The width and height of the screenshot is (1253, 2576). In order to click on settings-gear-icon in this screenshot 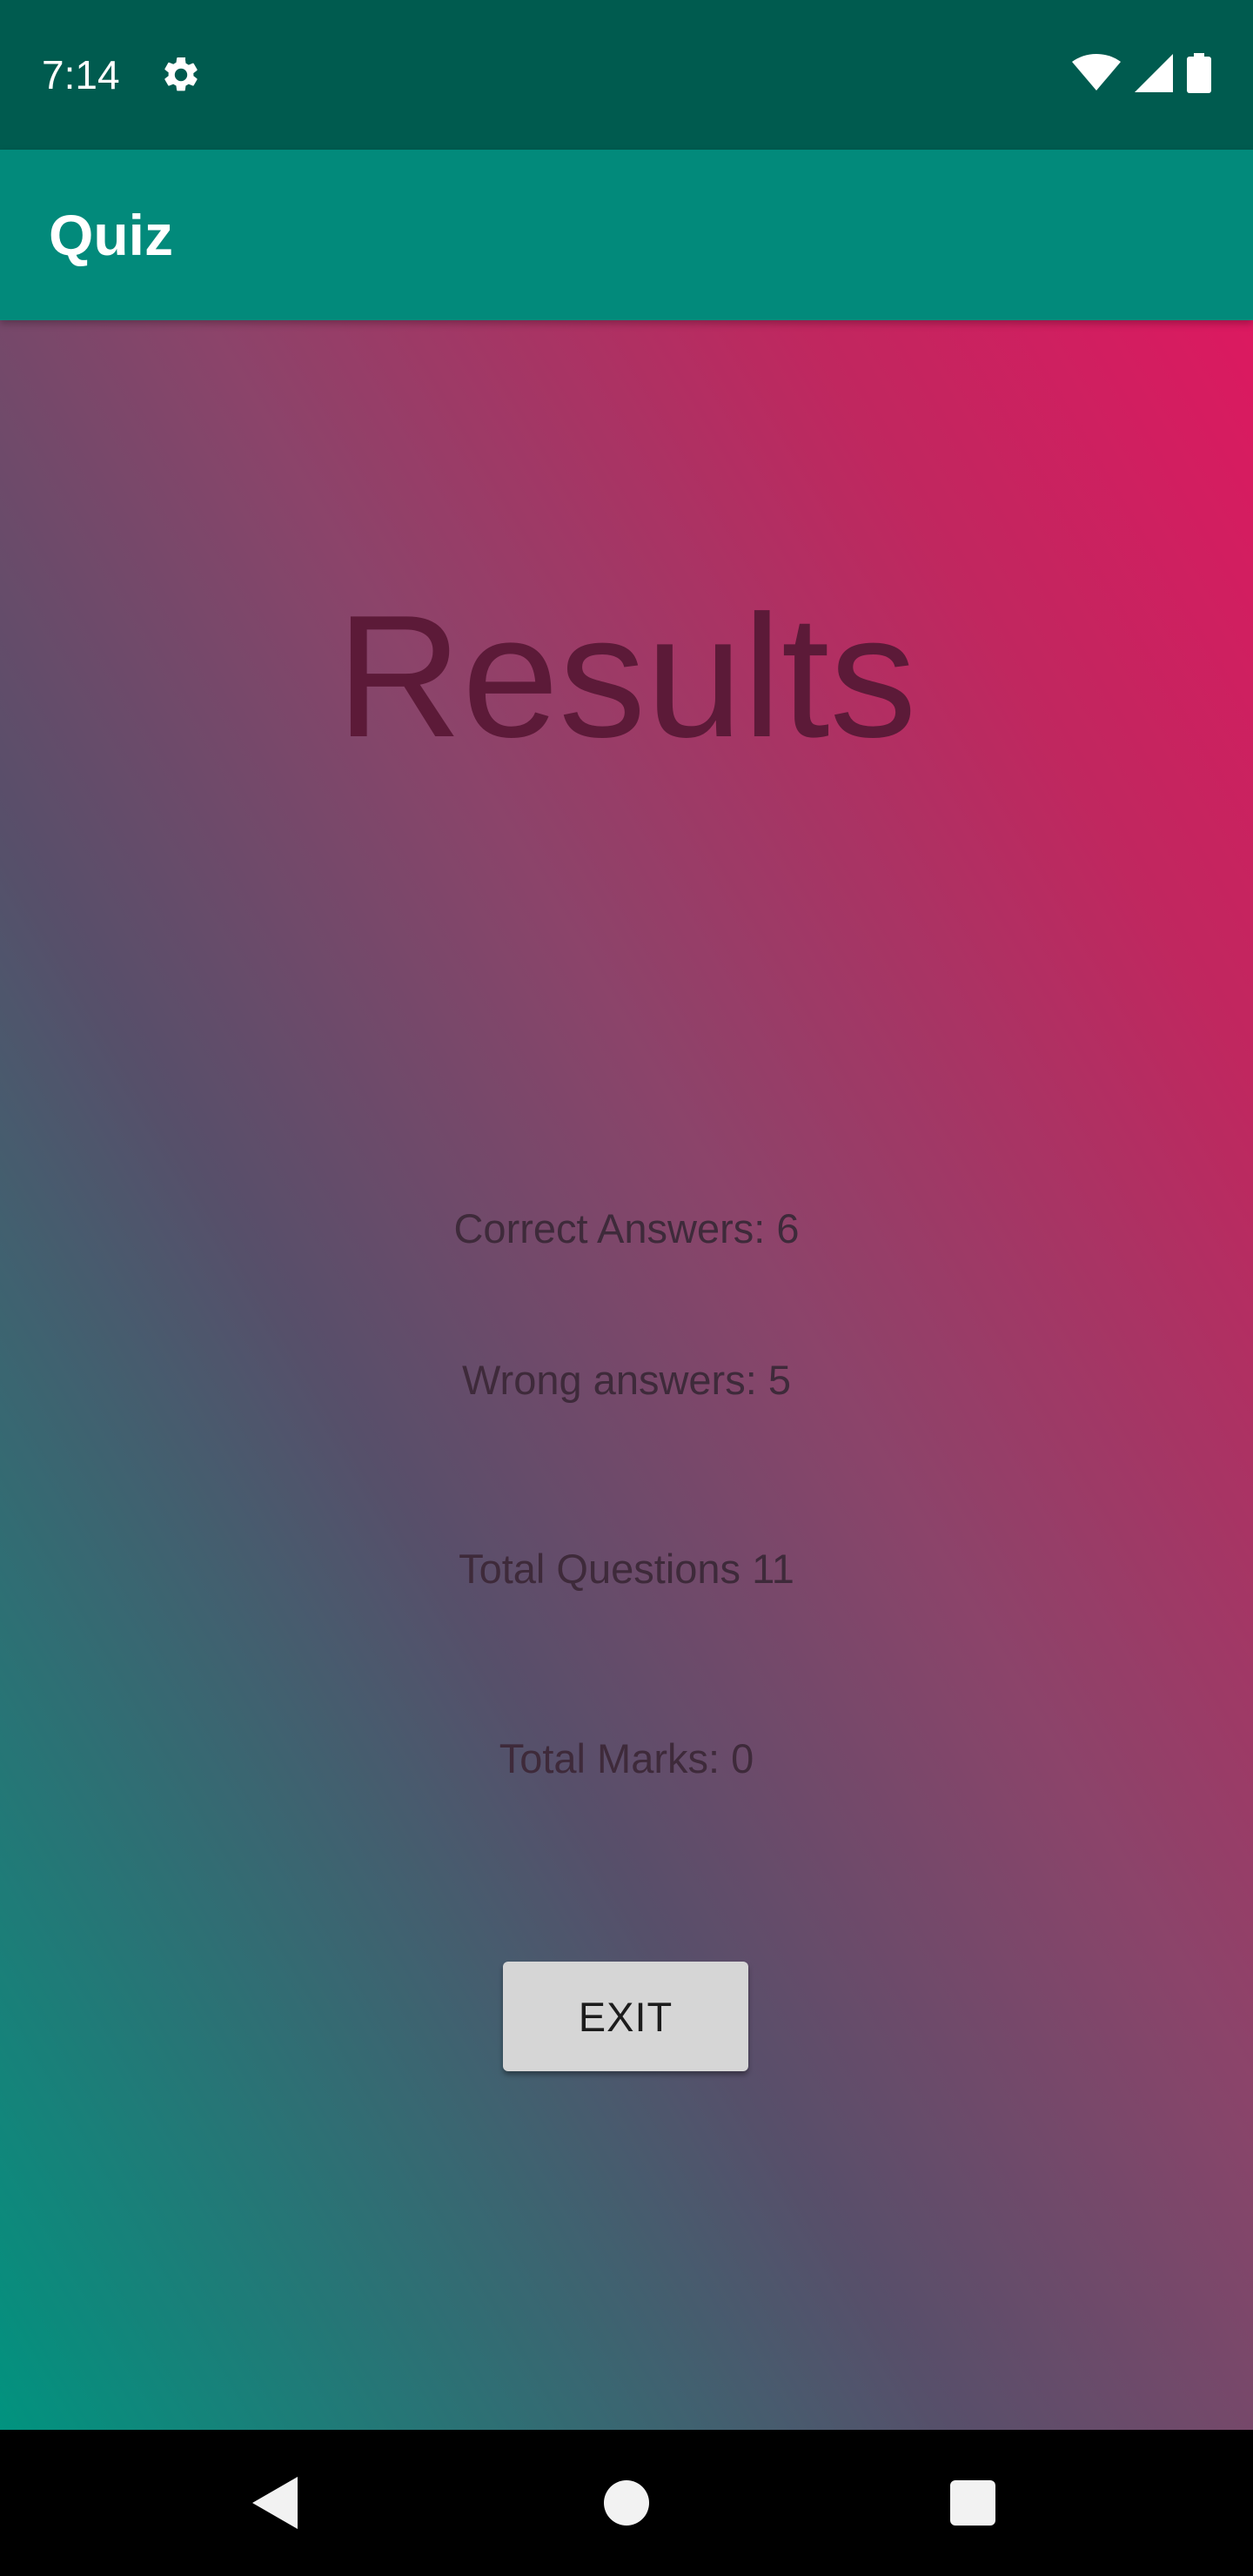, I will do `click(181, 75)`.